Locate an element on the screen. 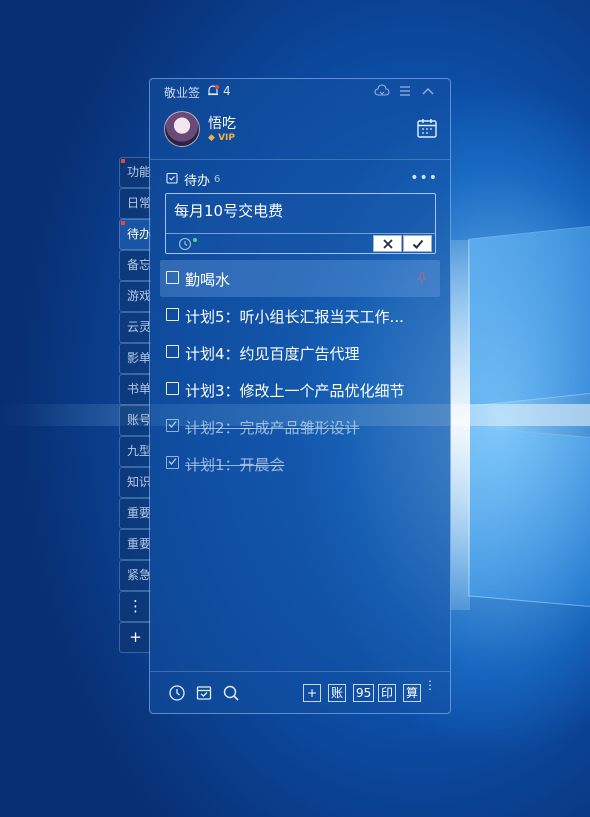 This screenshot has height=817, width=590. category-tab: 账号 is located at coordinates (135, 420).